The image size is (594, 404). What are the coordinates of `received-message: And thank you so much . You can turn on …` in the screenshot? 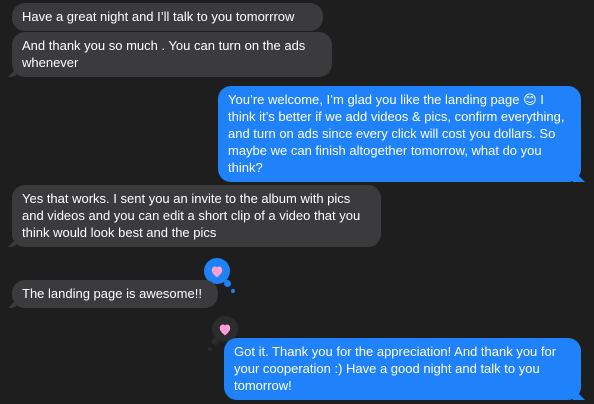 It's located at (172, 54).